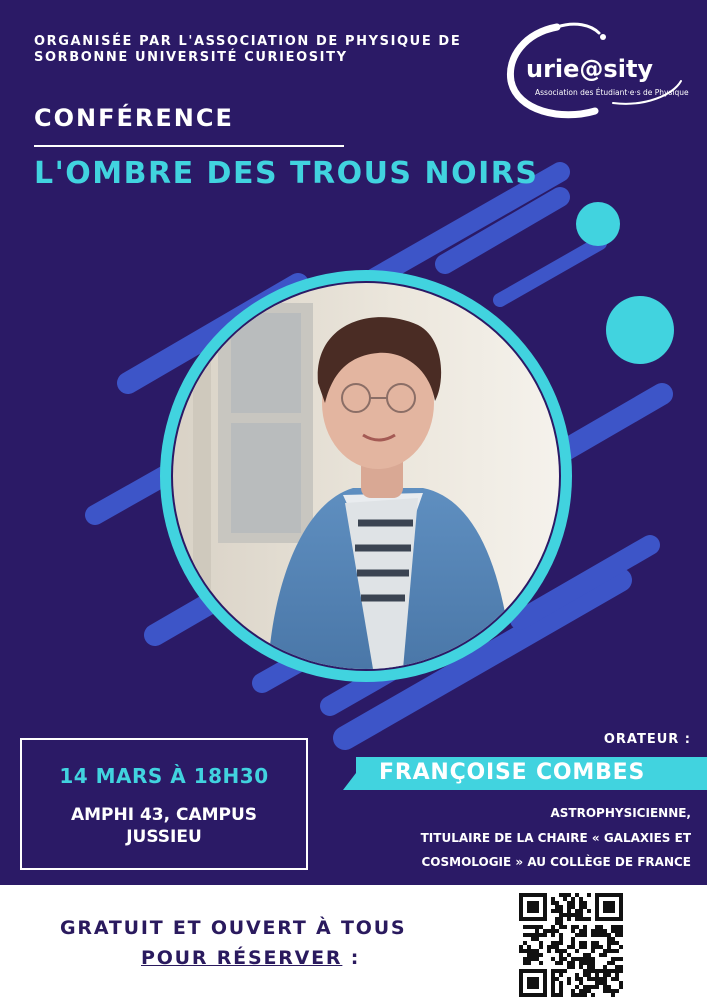 Image resolution: width=707 pixels, height=1000 pixels. I want to click on footer: GRATUIT ET OUVERT À TOUS POUR RÉSERVER :, so click(353, 942).